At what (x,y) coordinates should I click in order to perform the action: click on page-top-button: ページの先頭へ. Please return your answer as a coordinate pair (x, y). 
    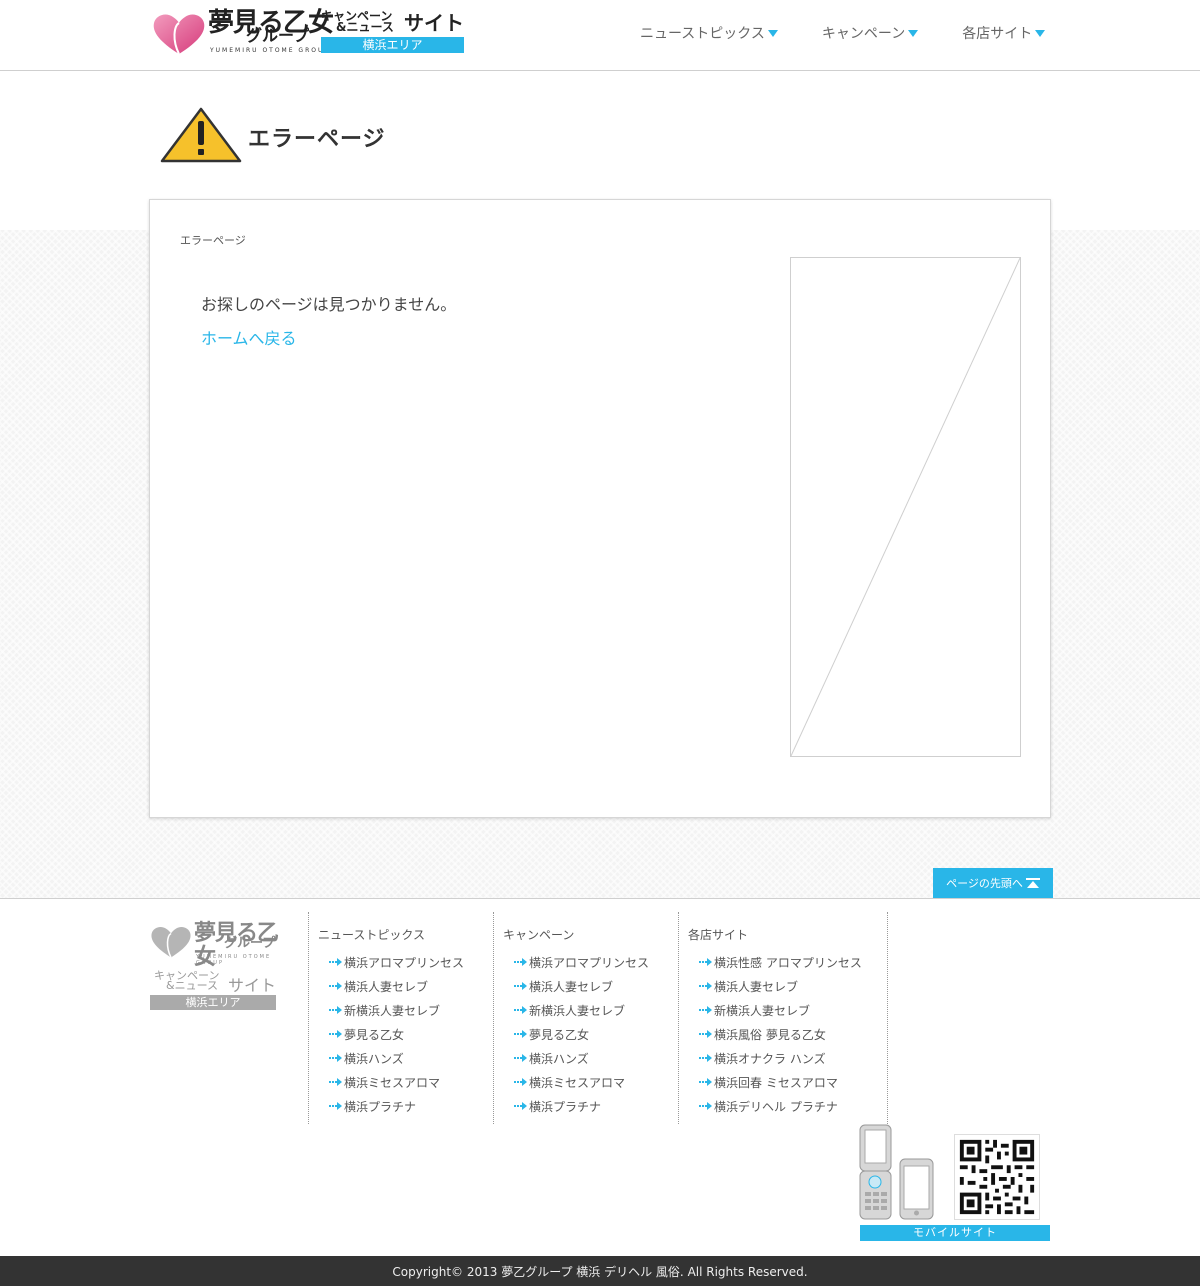
    Looking at the image, I should click on (993, 883).